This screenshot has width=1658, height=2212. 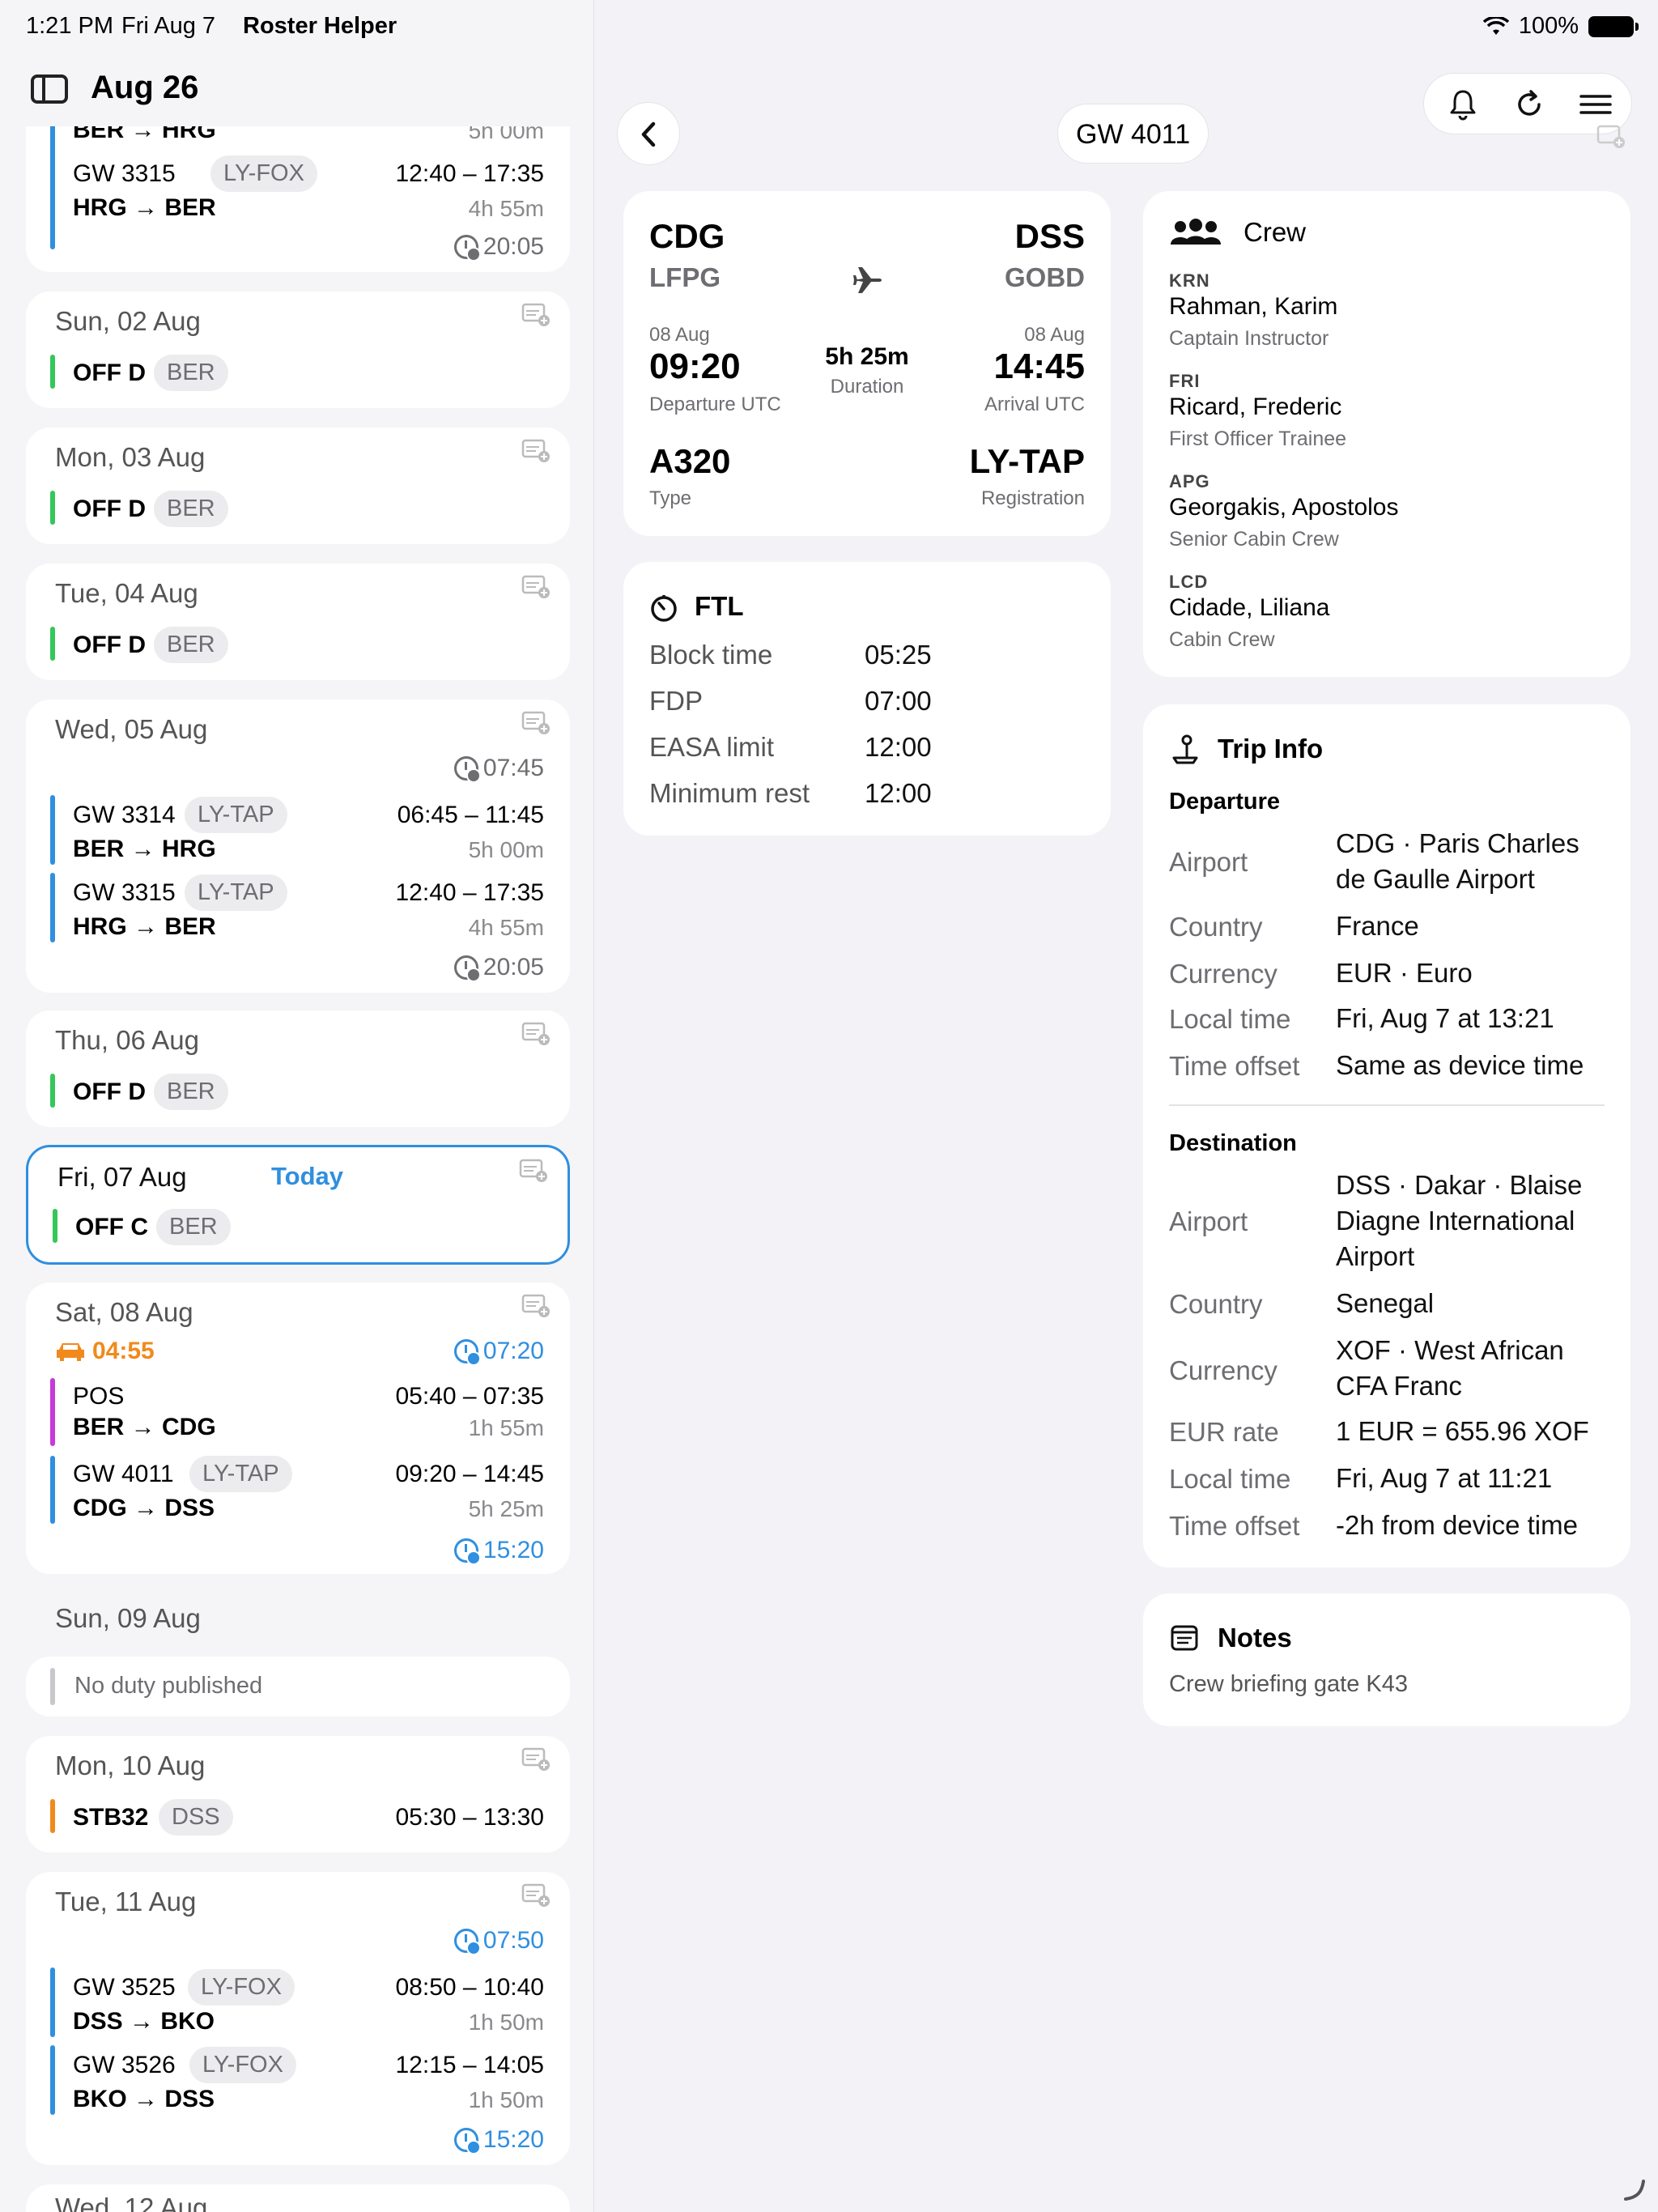 I want to click on resize-handle-icon, so click(x=1634, y=2190).